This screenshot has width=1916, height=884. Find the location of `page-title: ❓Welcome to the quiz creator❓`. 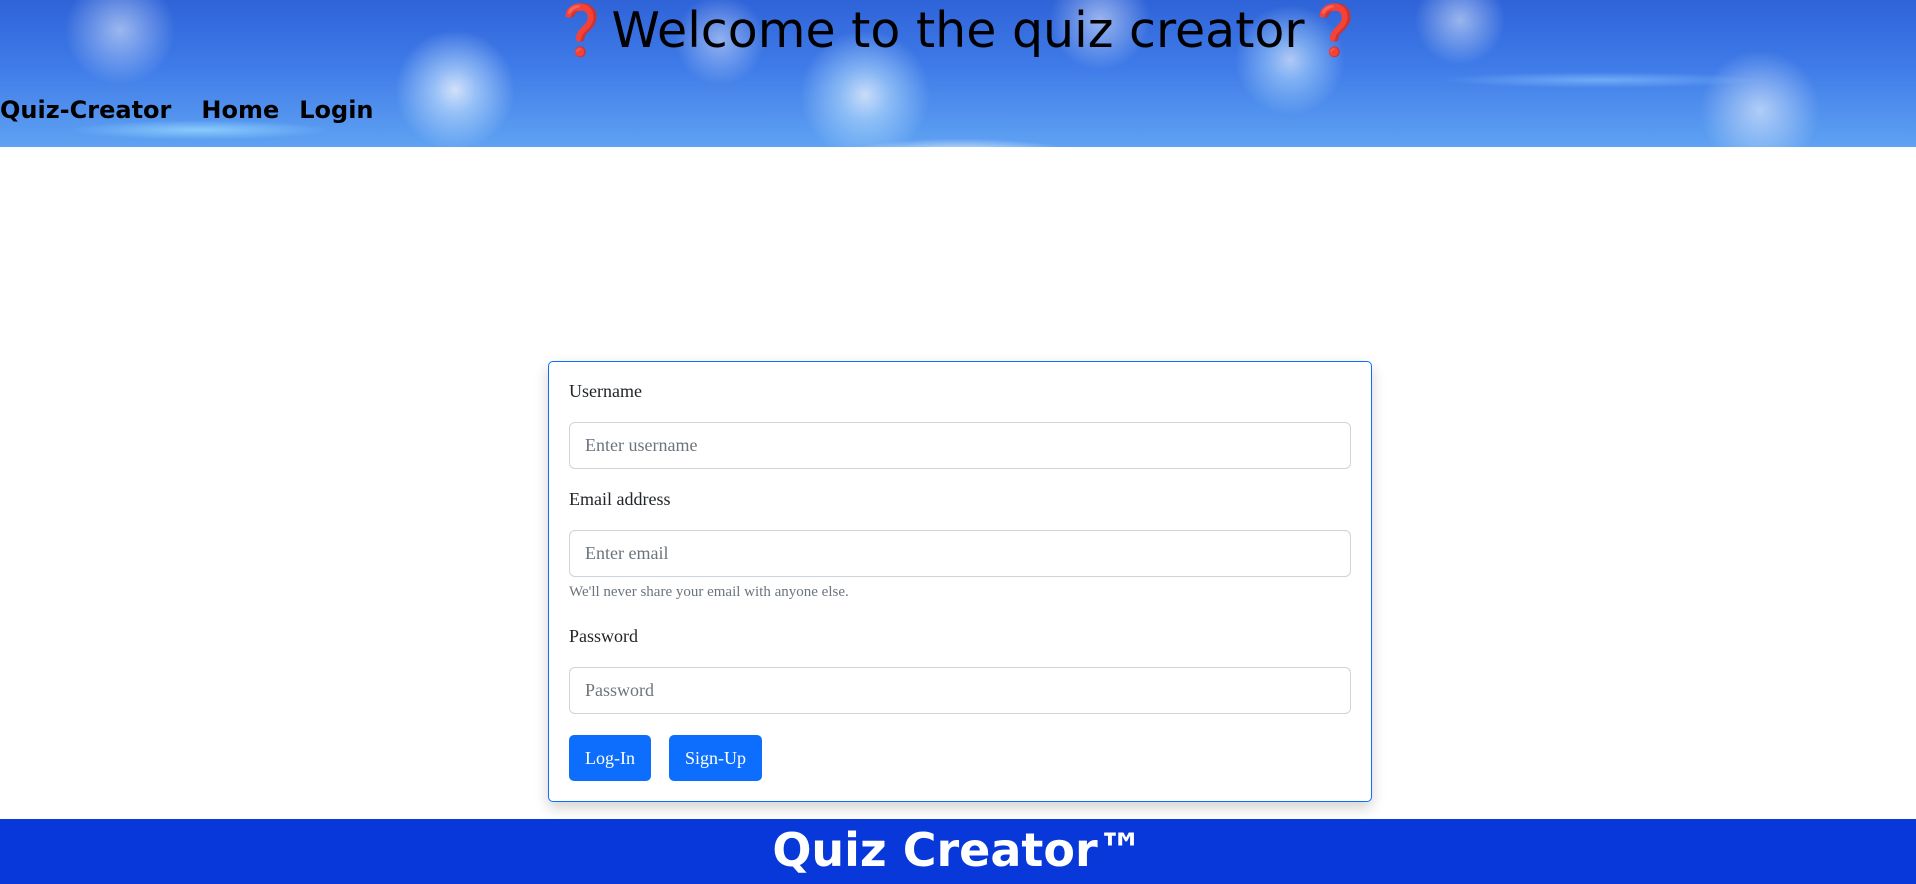

page-title: ❓Welcome to the quiz creator❓ is located at coordinates (958, 31).